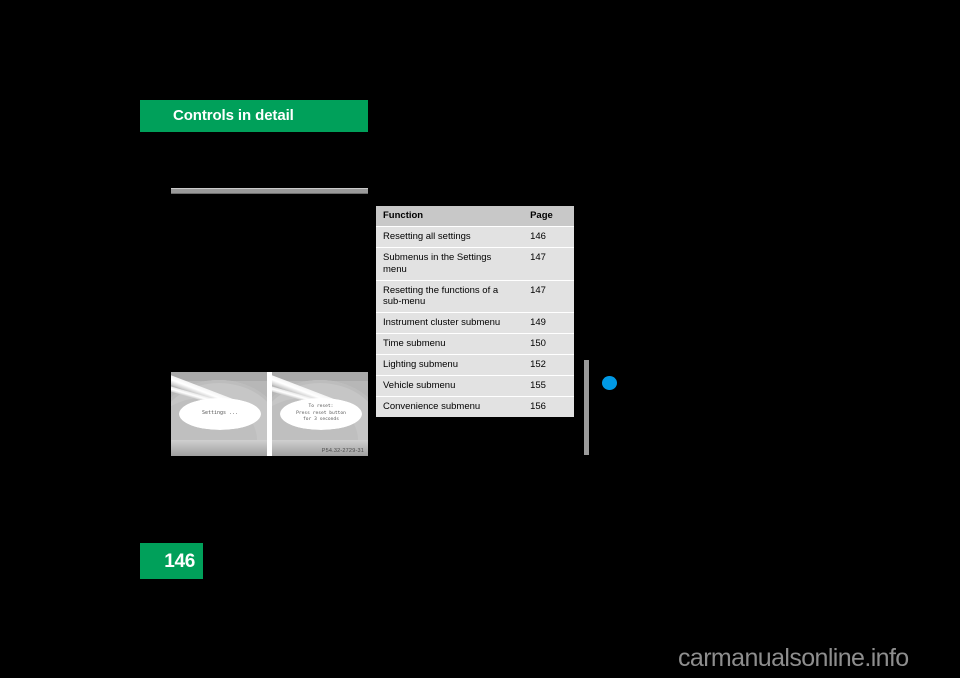  Describe the element at coordinates (269, 191) in the screenshot. I see `column-divider-rule` at that location.